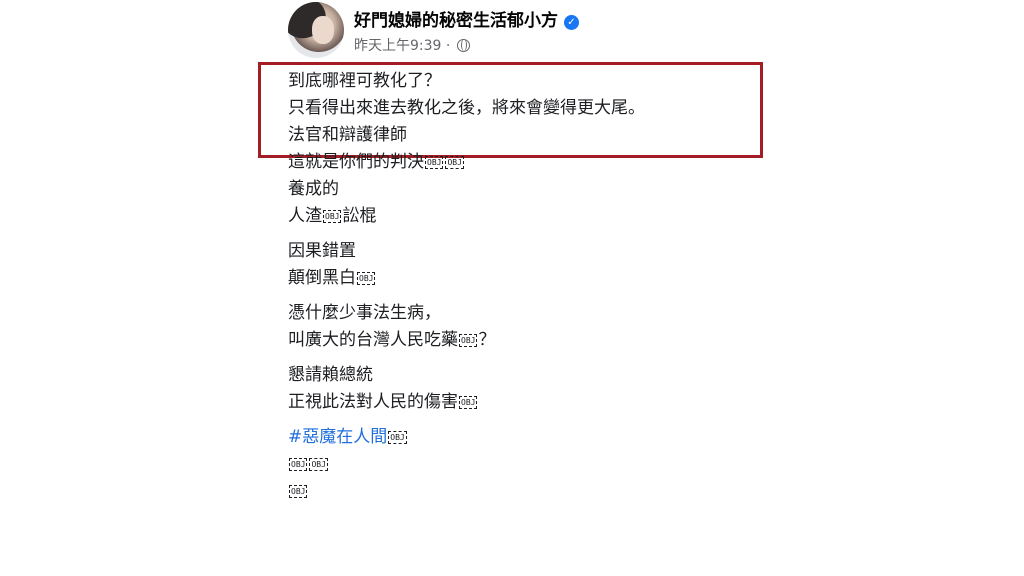 The height and width of the screenshot is (576, 1024). Describe the element at coordinates (373, 402) in the screenshot. I see `line-text: 正視此法對人民的傷害` at that location.